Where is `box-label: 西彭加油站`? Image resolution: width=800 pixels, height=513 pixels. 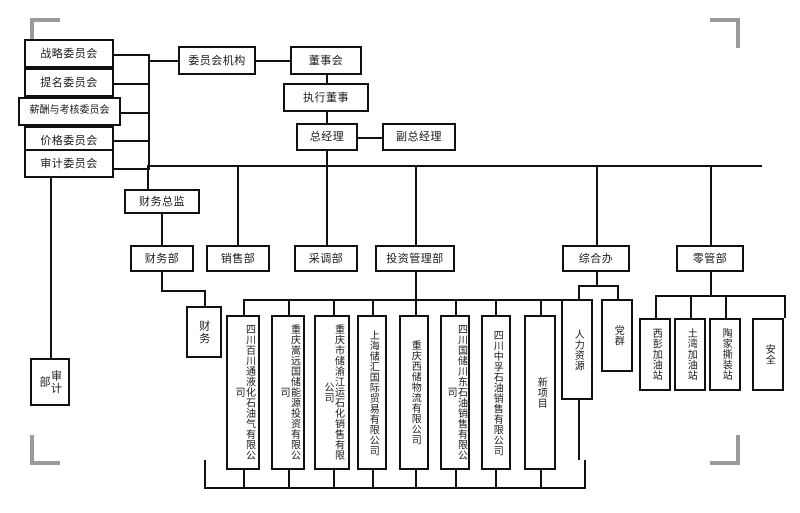
box-label: 西彭加油站 is located at coordinates (656, 354).